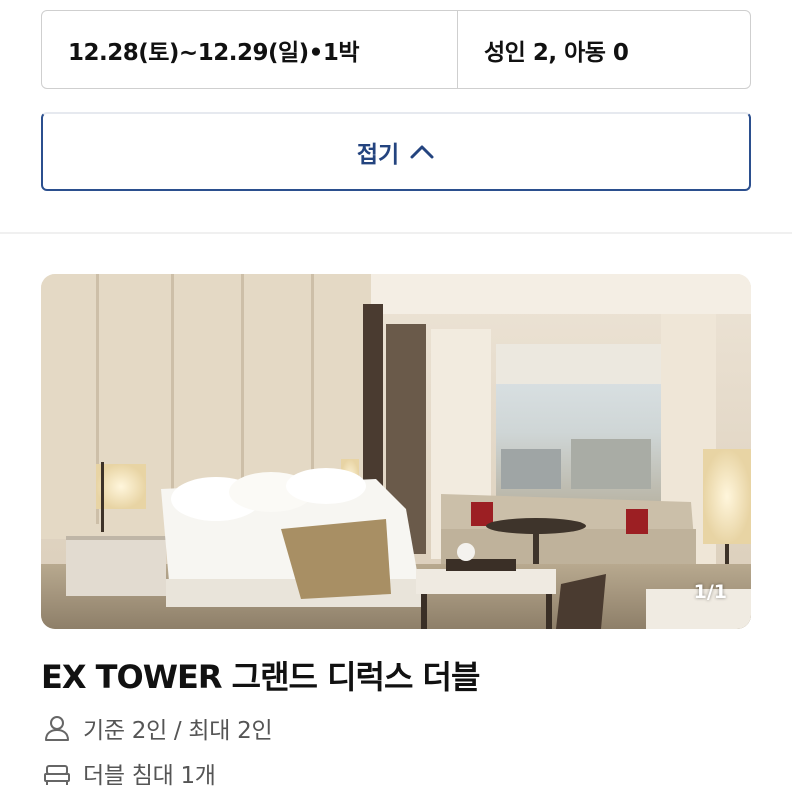 The image size is (792, 792). I want to click on section-divider, so click(396, 233).